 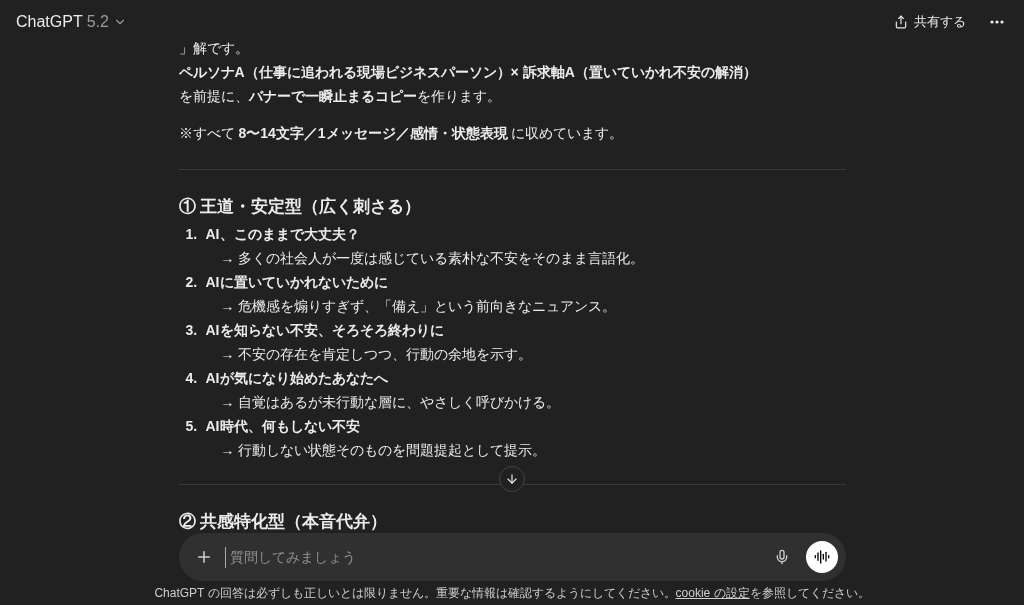 What do you see at coordinates (432, 258) in the screenshot?
I see `list-item-note: → 多くの社会人が一度は感じている素朴な不安をそのまま言語化。` at bounding box center [432, 258].